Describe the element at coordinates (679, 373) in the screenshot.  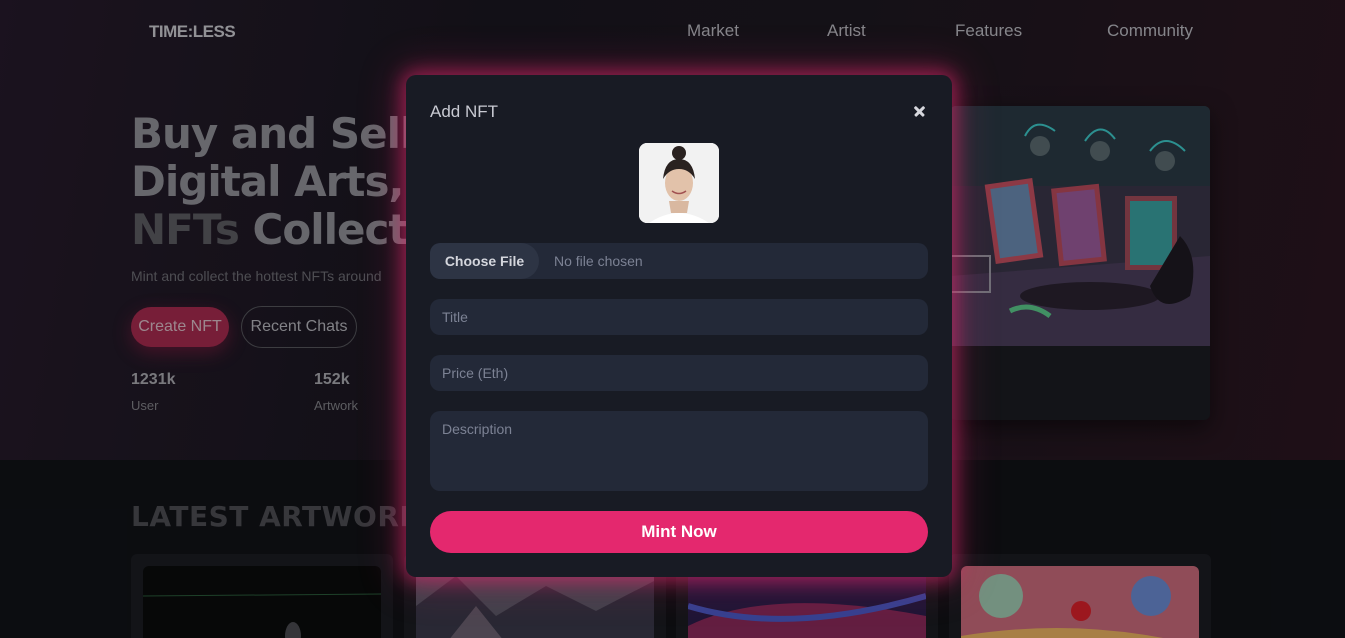
I see `price-input` at that location.